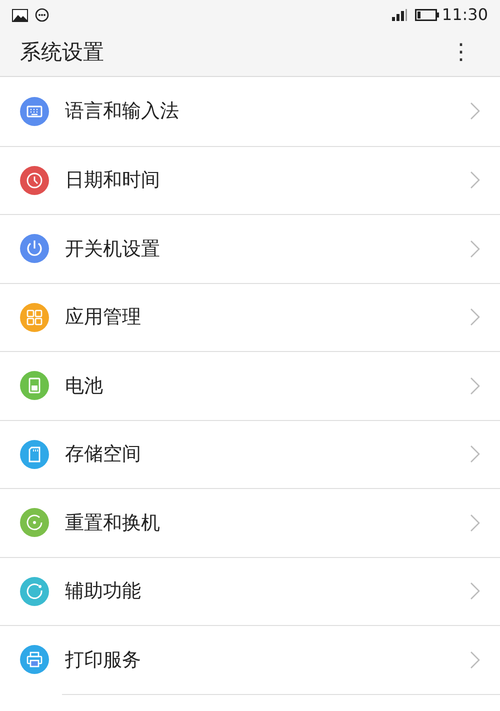 The image size is (500, 711). I want to click on item-label: 打印服务, so click(103, 660).